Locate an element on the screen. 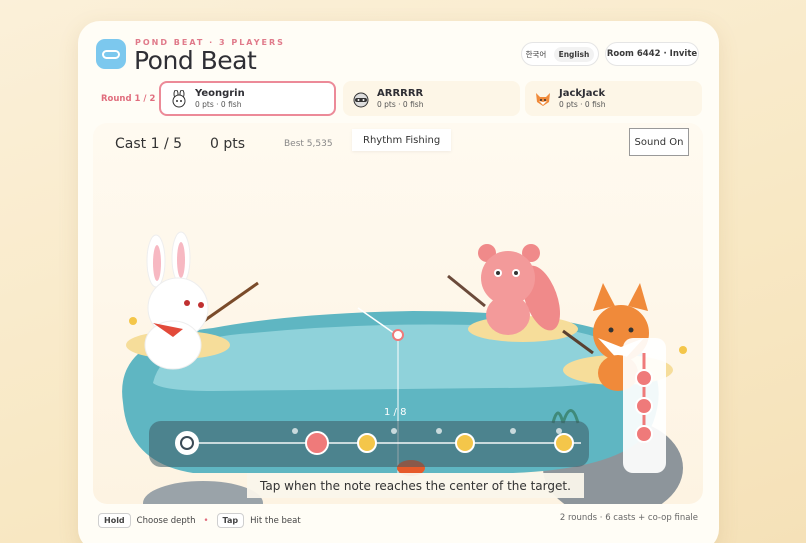  hold-key: Hold is located at coordinates (114, 520).